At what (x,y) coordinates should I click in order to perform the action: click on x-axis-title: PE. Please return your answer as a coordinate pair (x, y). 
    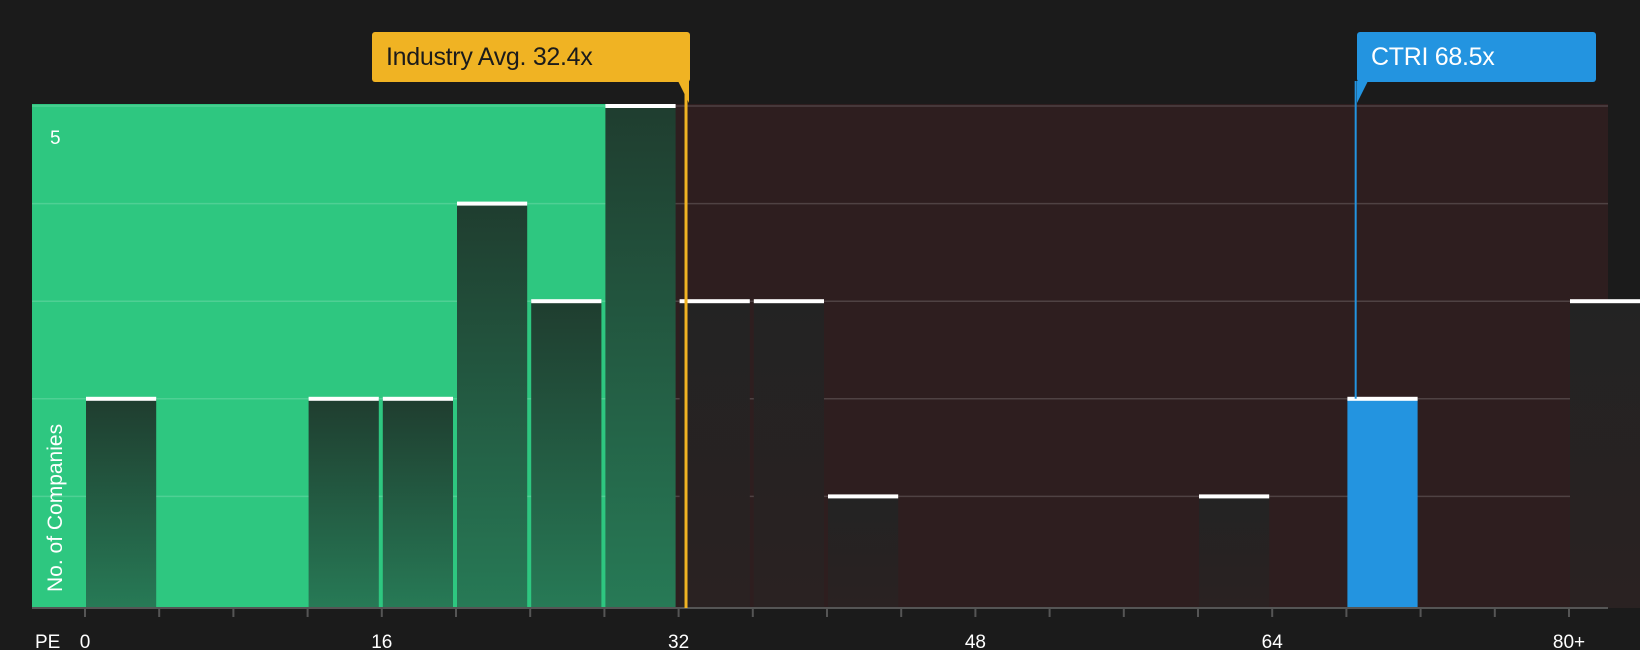
    Looking at the image, I should click on (47, 641).